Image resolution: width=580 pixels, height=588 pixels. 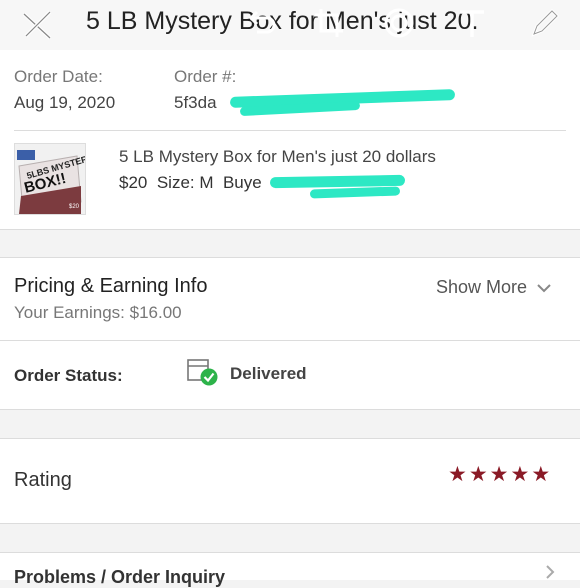 I want to click on item-buyer: Buye, so click(x=242, y=182).